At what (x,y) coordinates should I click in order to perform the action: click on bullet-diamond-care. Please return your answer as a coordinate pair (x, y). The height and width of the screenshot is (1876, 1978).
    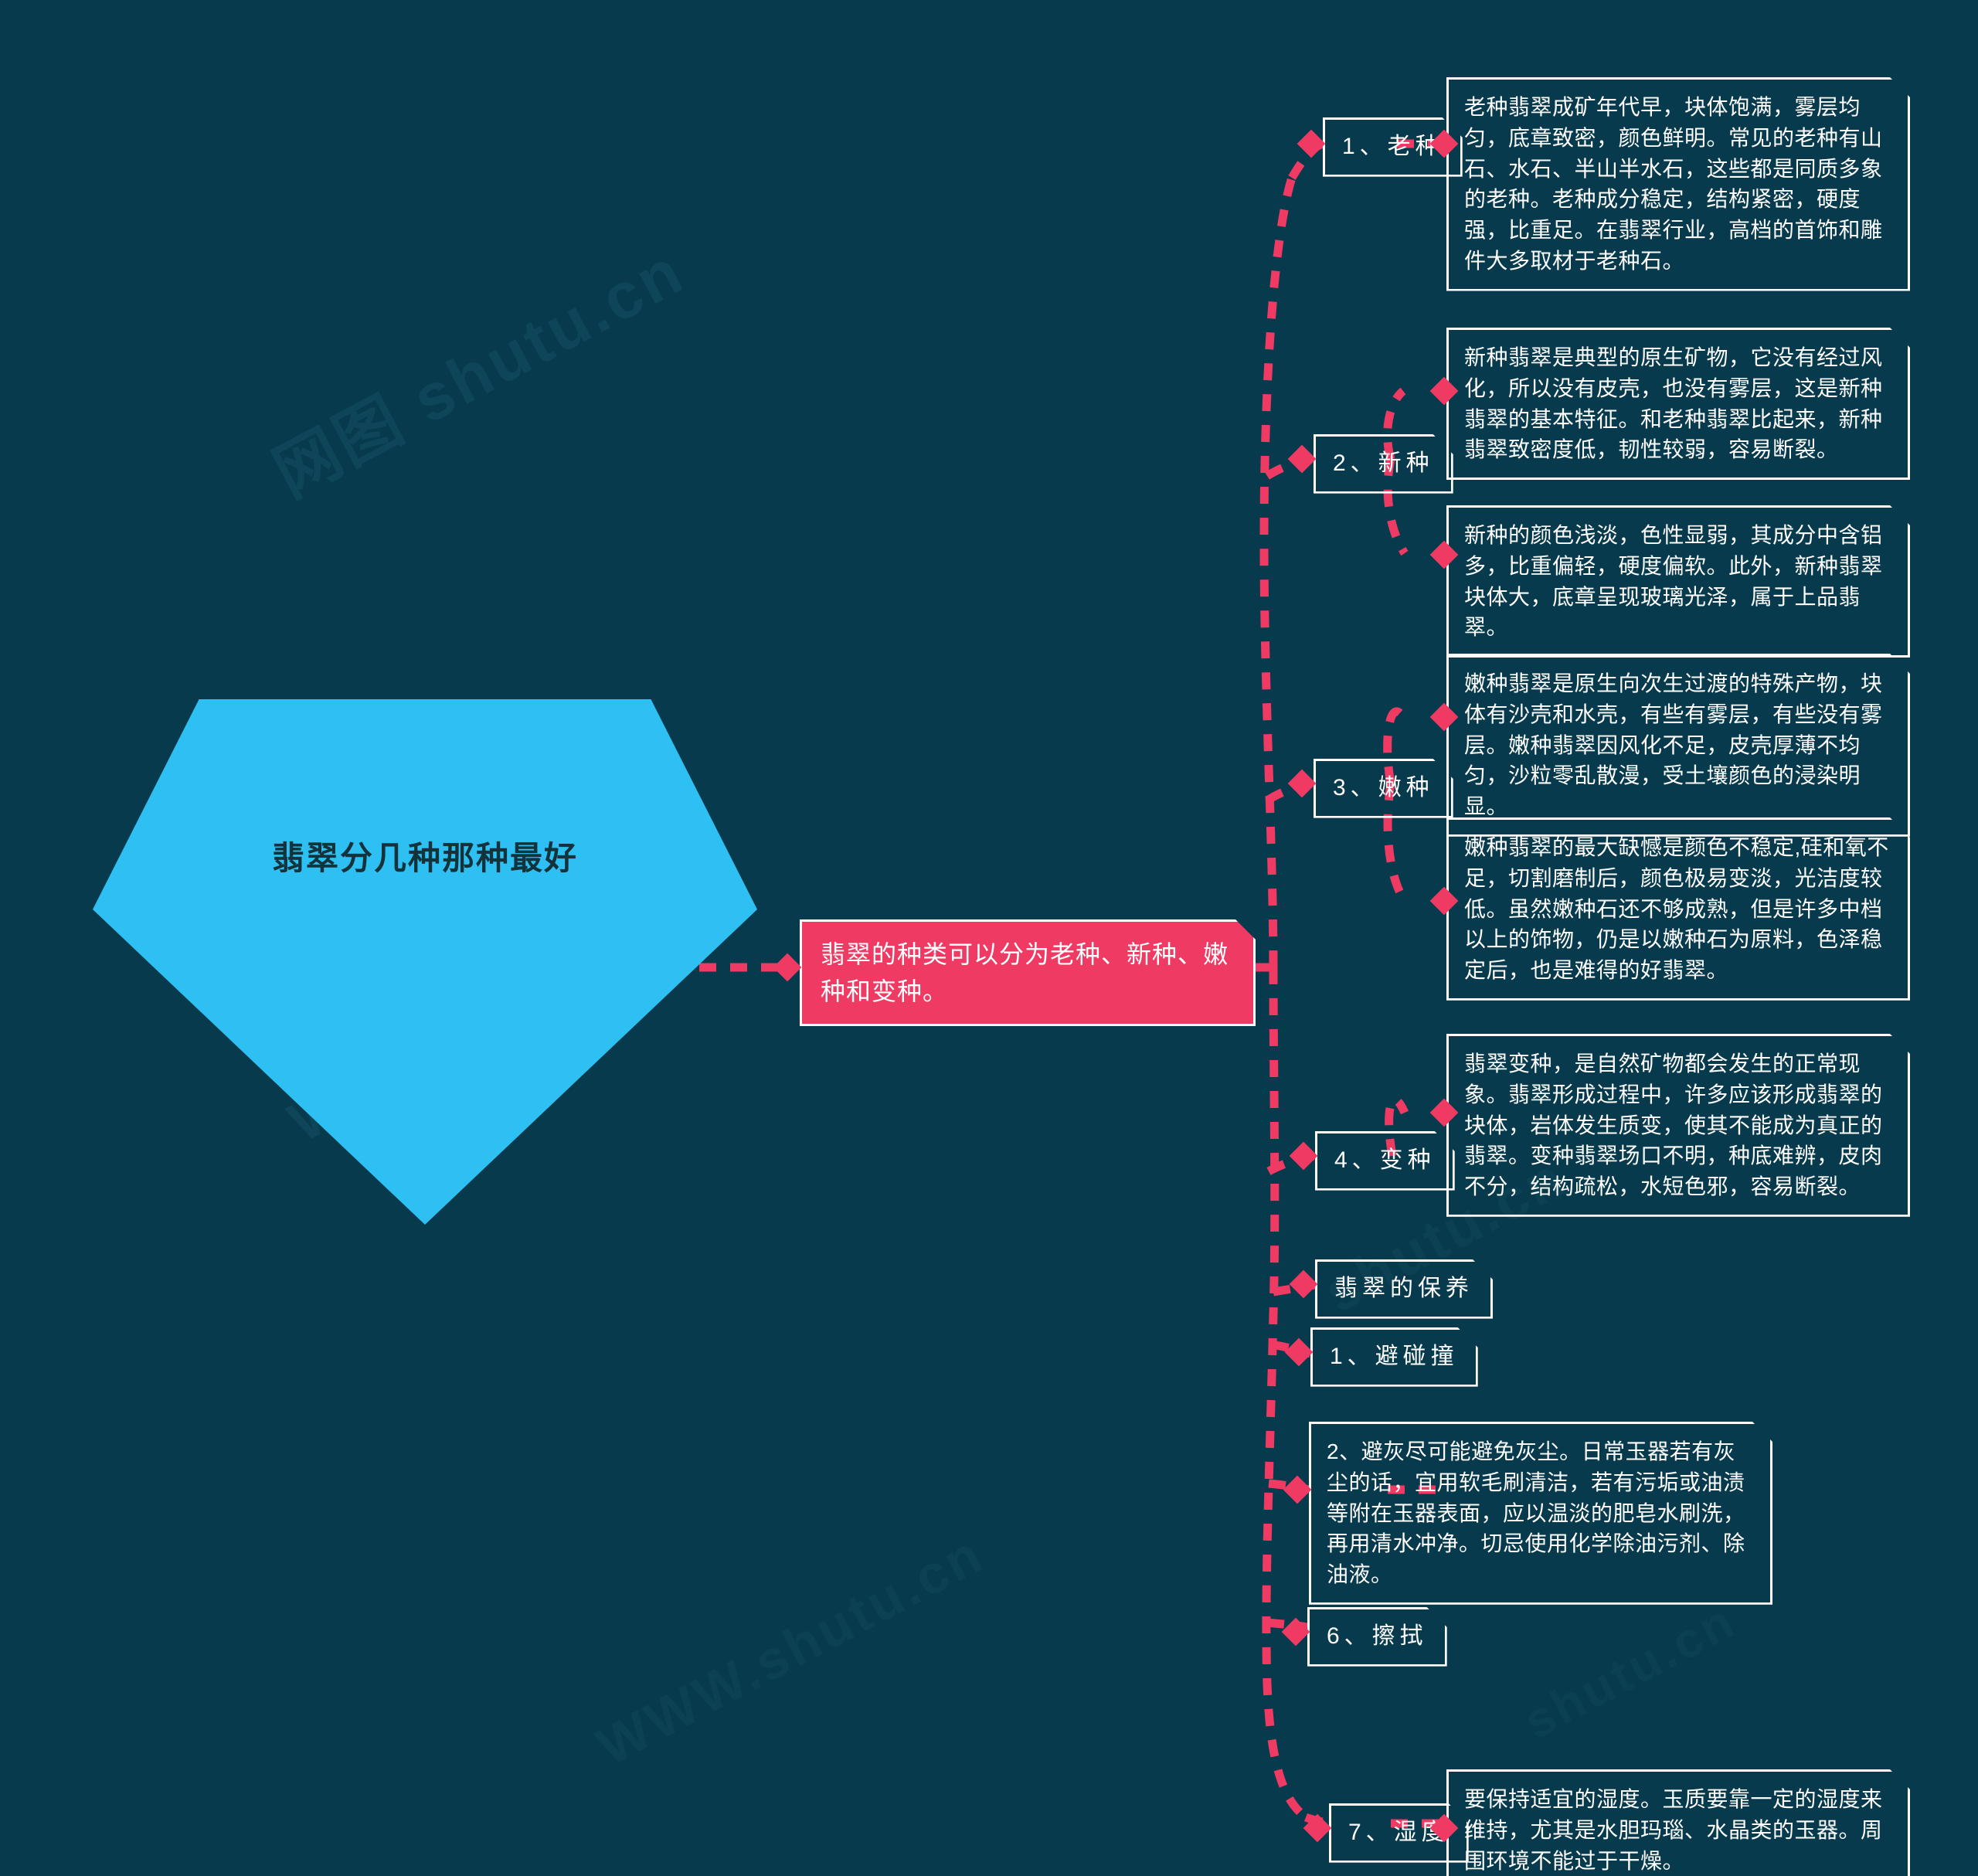
    Looking at the image, I should click on (1303, 1284).